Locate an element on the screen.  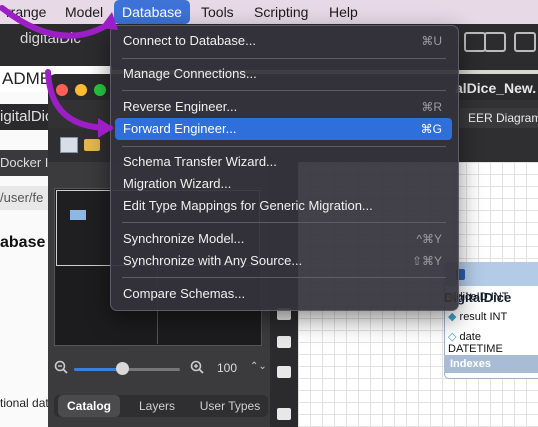
panel-icon is located at coordinates (525, 42).